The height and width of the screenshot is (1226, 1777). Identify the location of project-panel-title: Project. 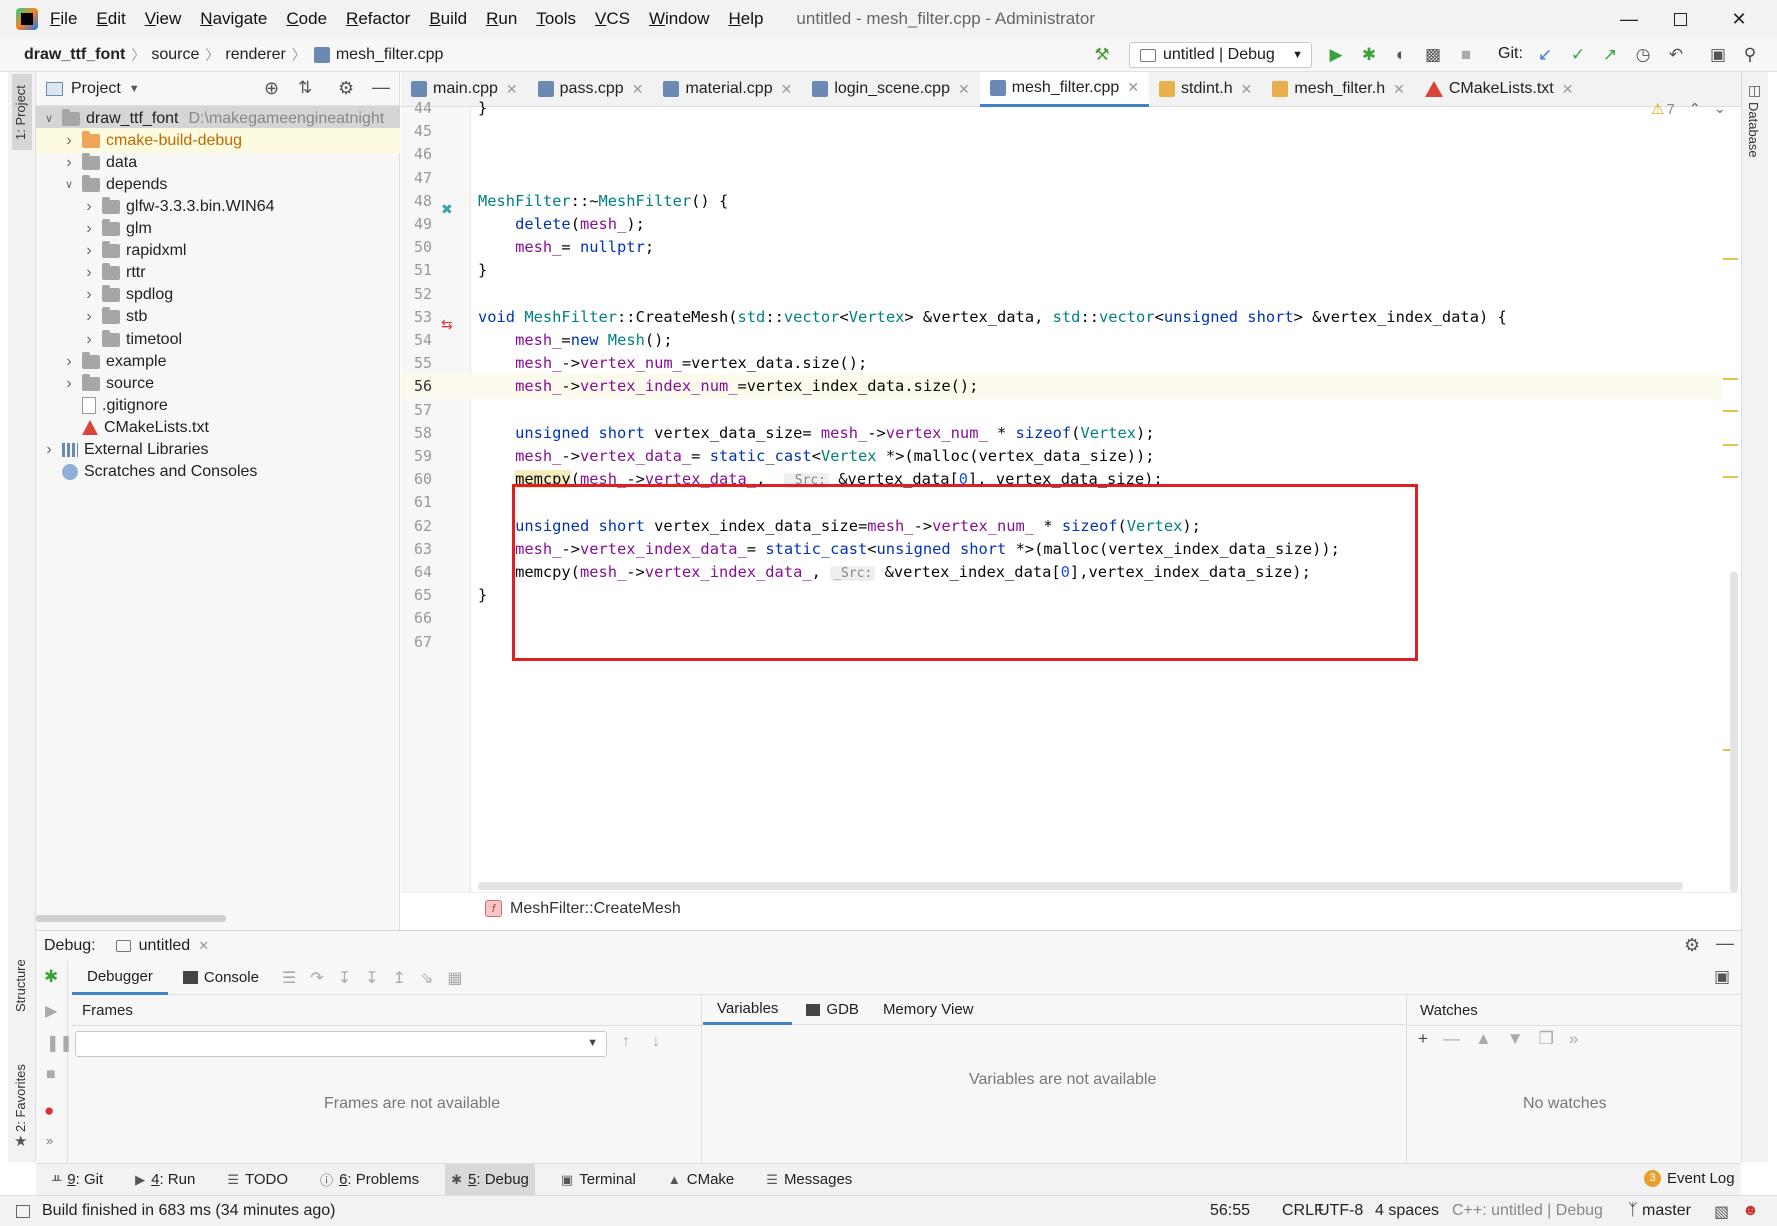
(96, 89).